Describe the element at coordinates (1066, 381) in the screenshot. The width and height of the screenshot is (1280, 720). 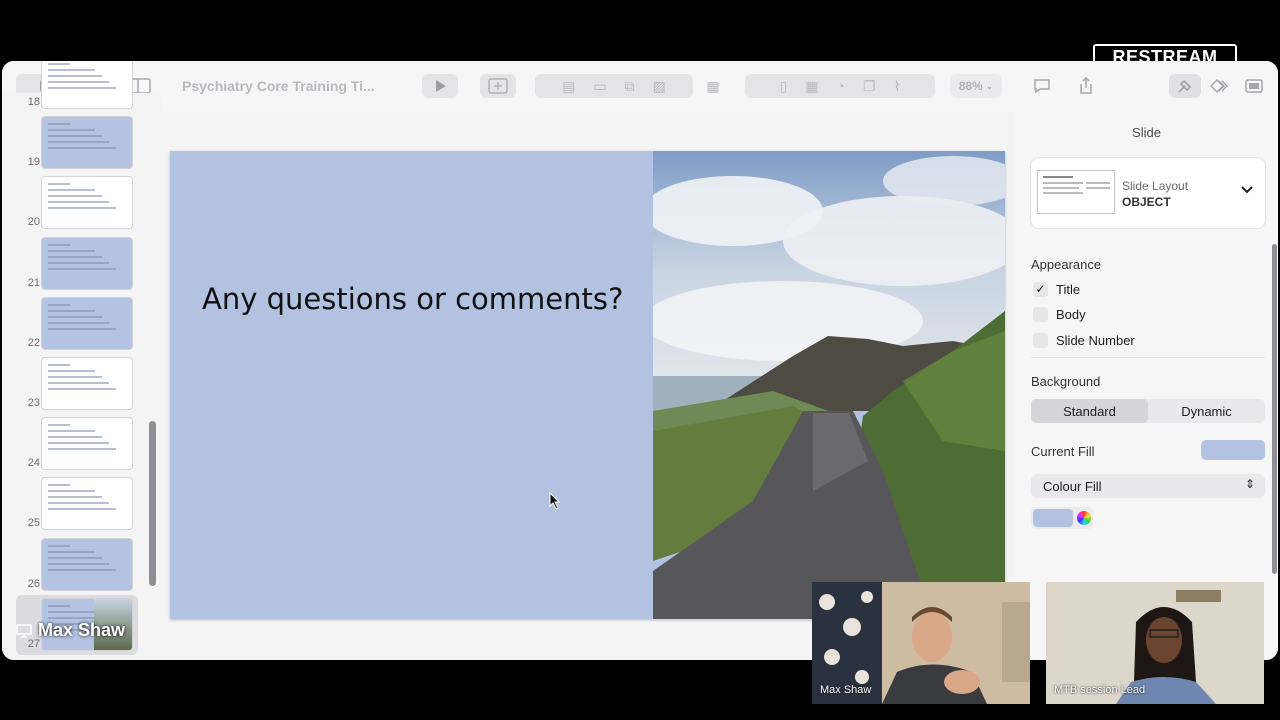
I see `background-label: Background` at that location.